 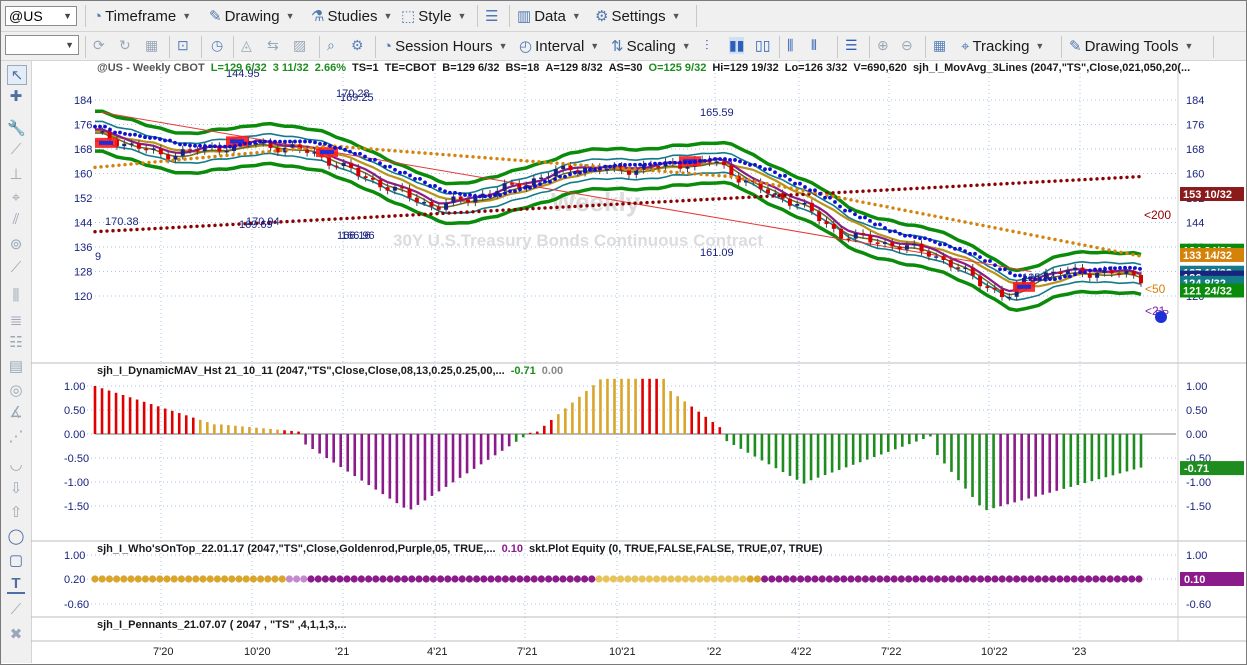 What do you see at coordinates (183, 45) in the screenshot?
I see `zoom-icon: ⊡` at bounding box center [183, 45].